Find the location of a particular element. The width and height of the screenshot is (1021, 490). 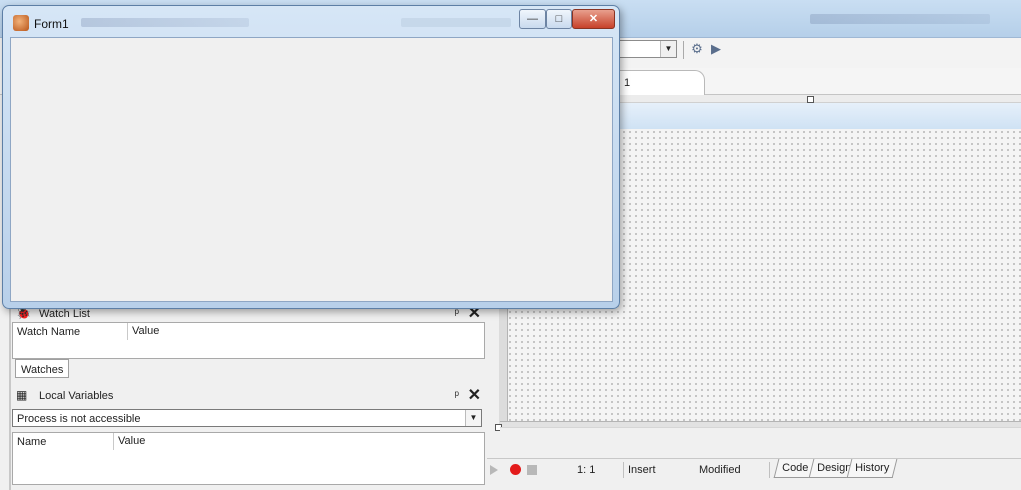

local-variables-header: ▦ Local Variables ᵖ ✕ is located at coordinates (248, 395).